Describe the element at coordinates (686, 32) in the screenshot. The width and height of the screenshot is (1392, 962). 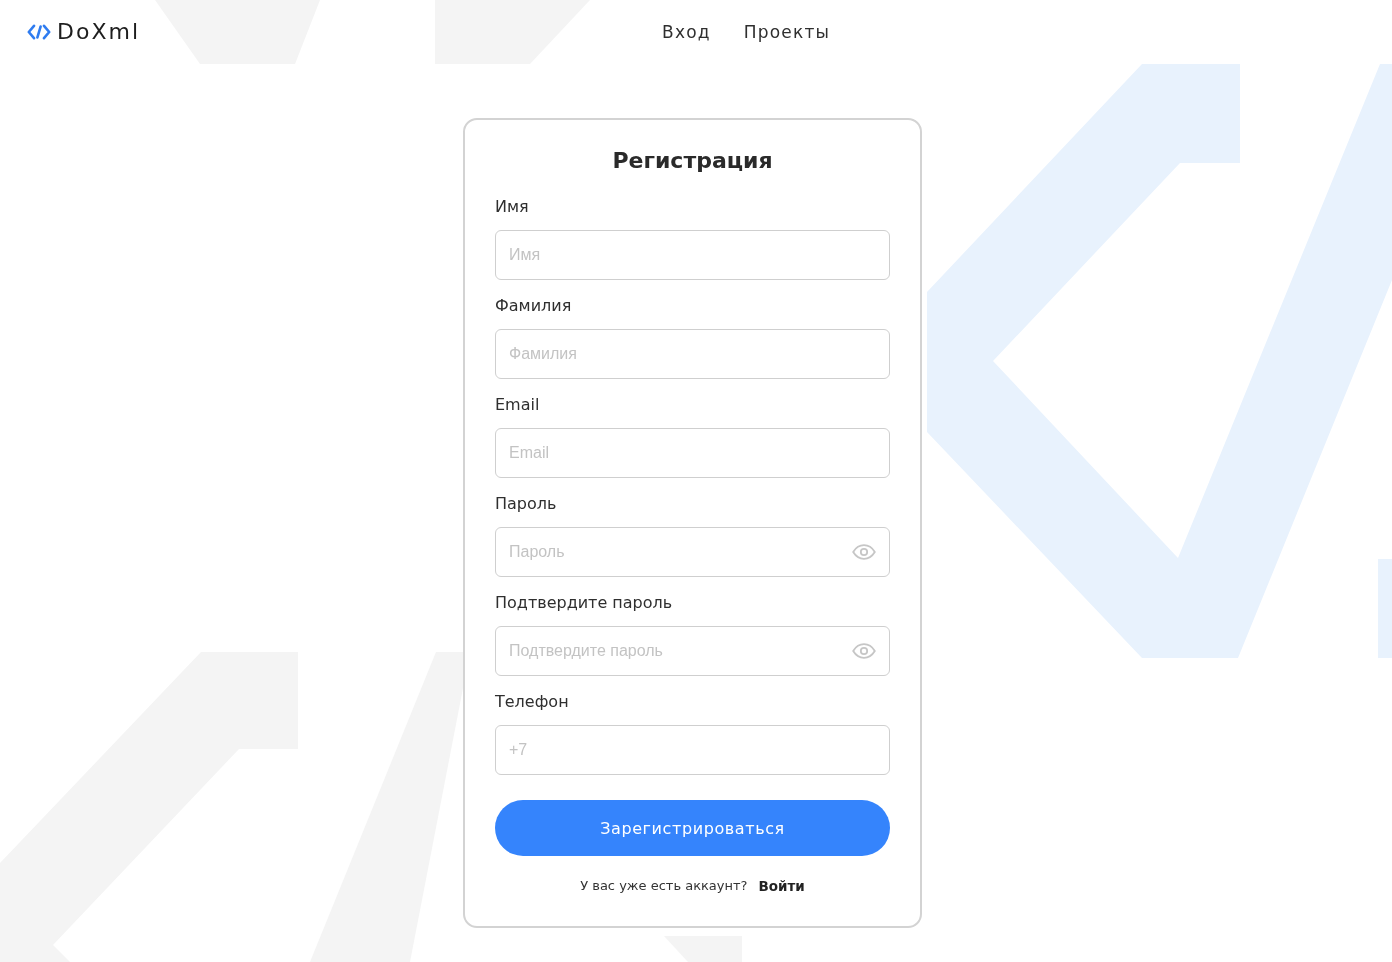
I see `nav-link: Вход` at that location.